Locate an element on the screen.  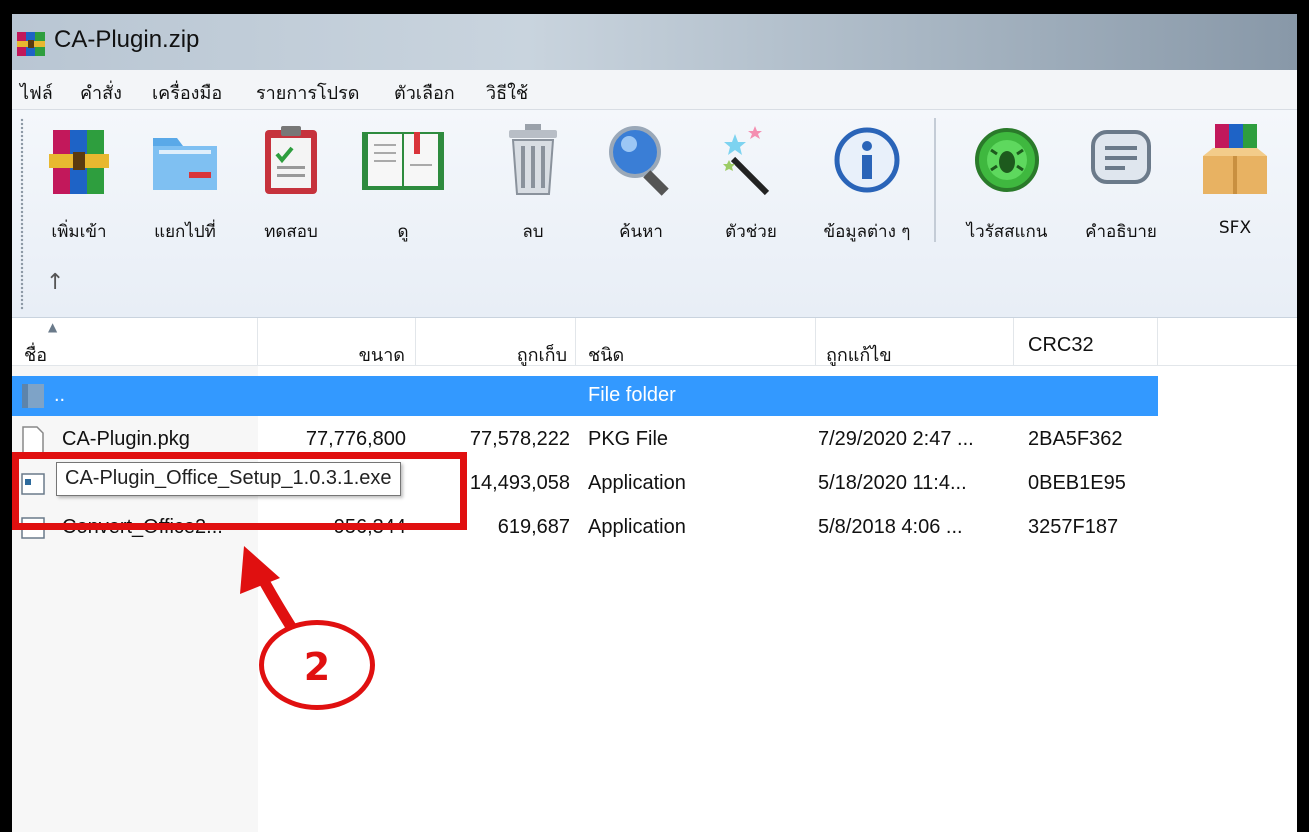
menu-tools: เครื่องมือ is located at coordinates (187, 92).